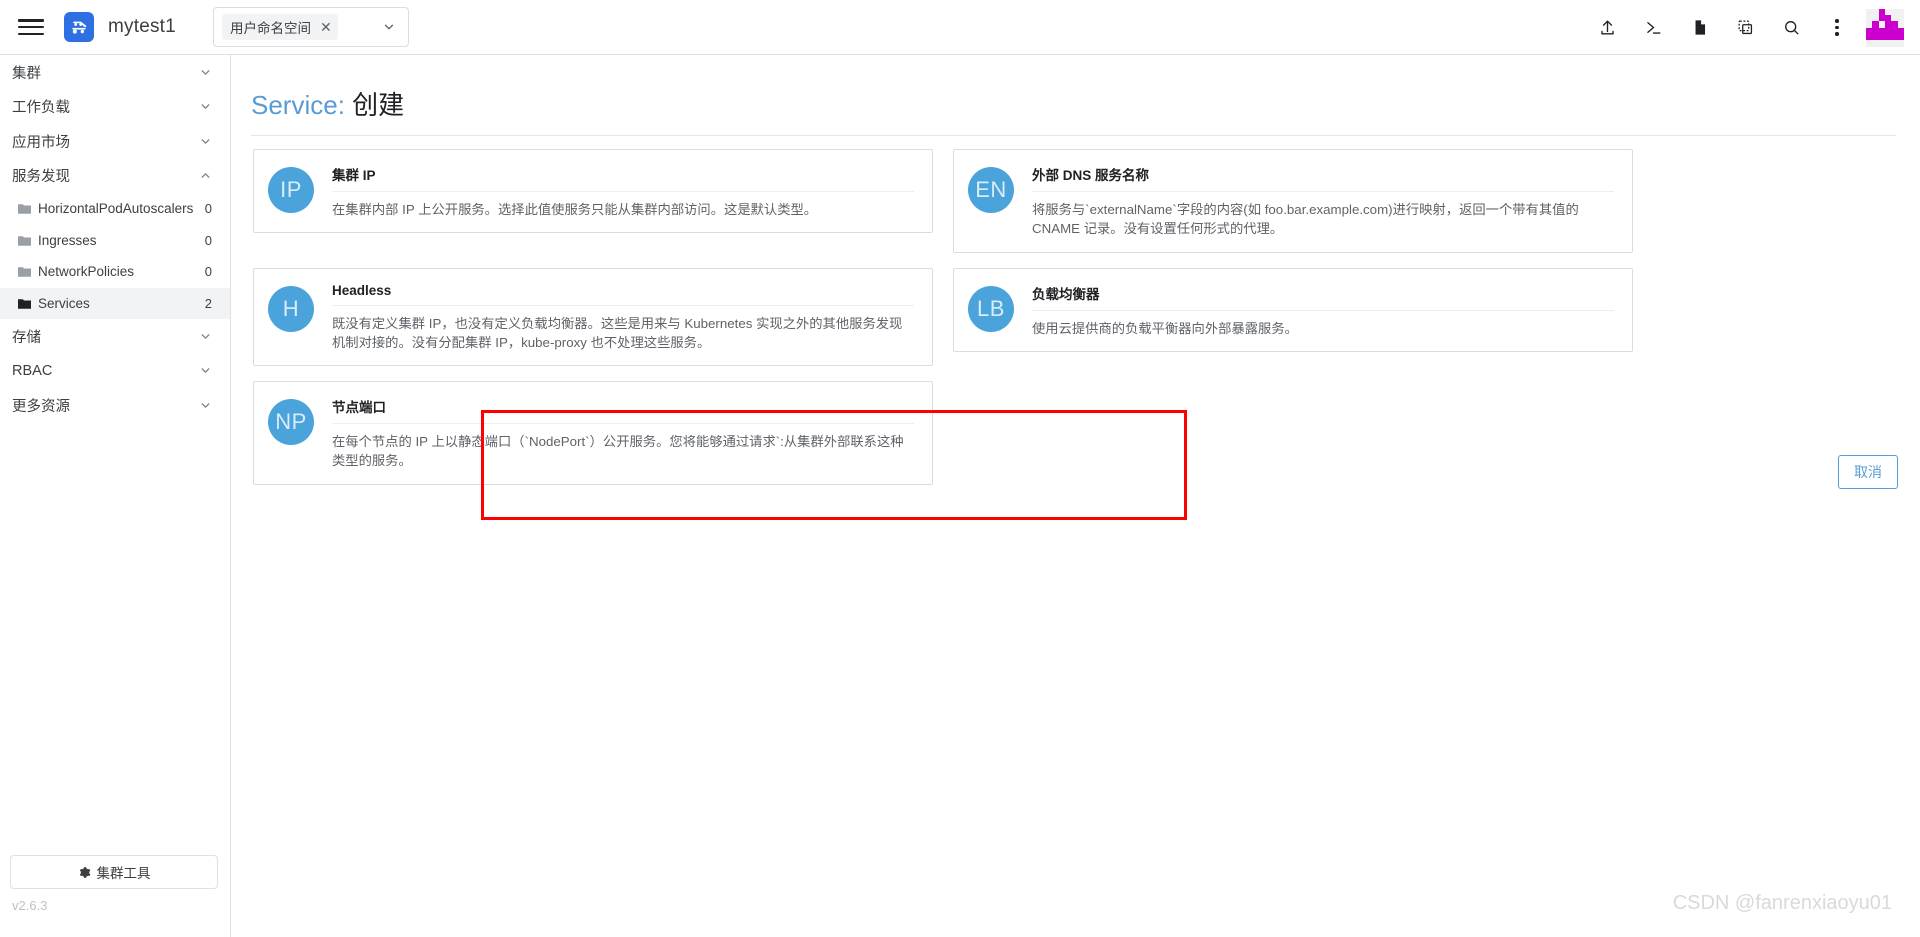 The image size is (1920, 937). What do you see at coordinates (41, 406) in the screenshot?
I see `sidebar-group-label: 更多资源` at bounding box center [41, 406].